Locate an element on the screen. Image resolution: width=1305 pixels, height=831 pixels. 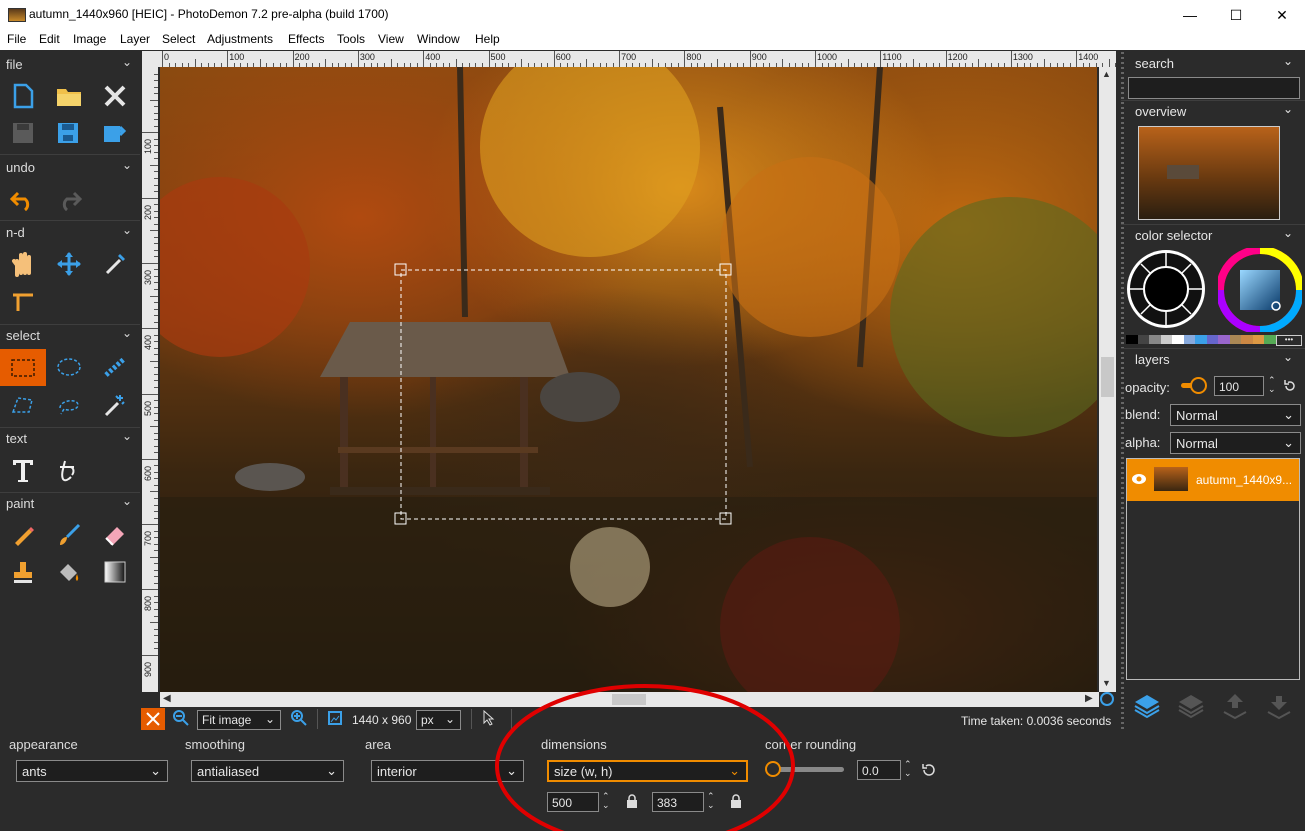
text-tool-button is located at coordinates (23, 470).